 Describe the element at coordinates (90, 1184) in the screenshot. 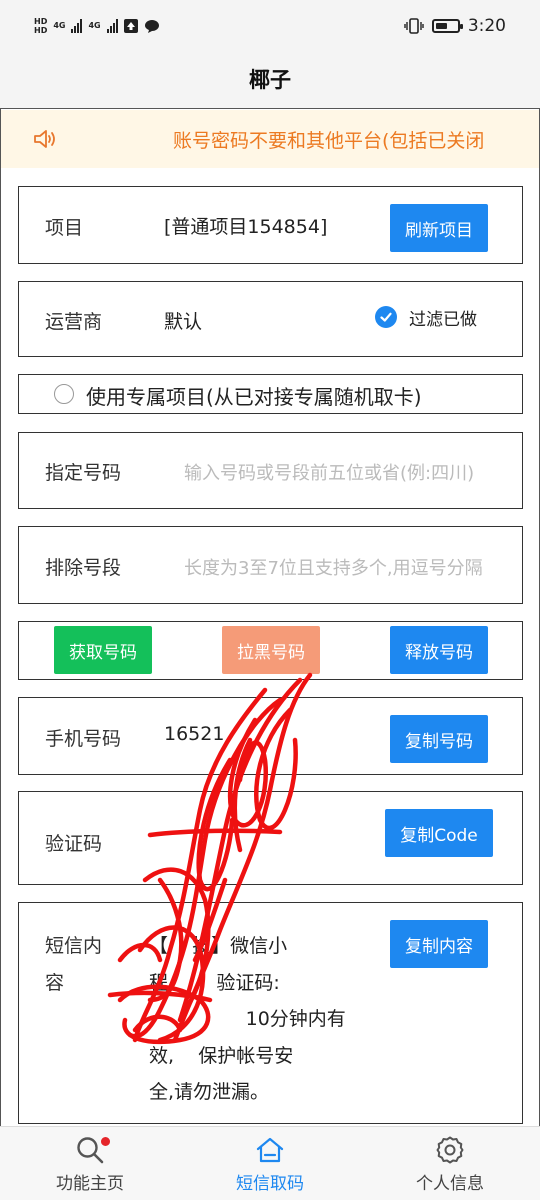

I see `nav-label: 功能主页` at that location.